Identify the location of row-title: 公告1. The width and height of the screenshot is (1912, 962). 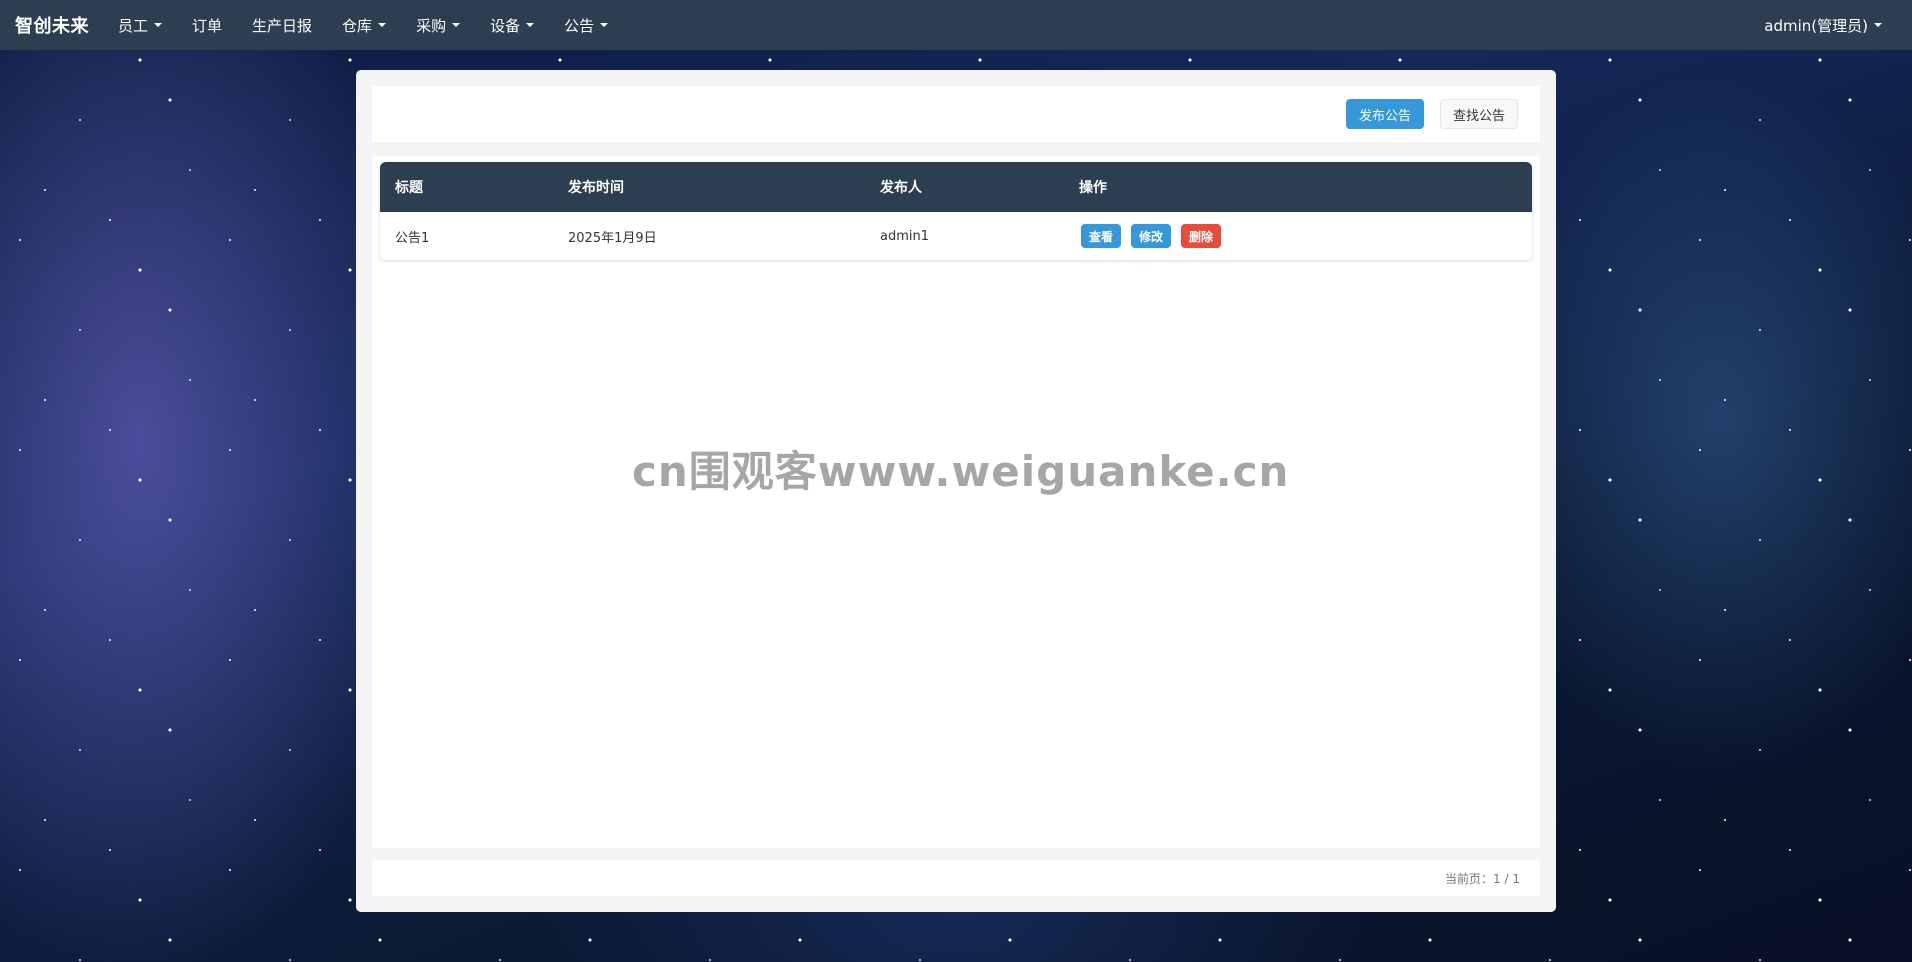
(412, 238).